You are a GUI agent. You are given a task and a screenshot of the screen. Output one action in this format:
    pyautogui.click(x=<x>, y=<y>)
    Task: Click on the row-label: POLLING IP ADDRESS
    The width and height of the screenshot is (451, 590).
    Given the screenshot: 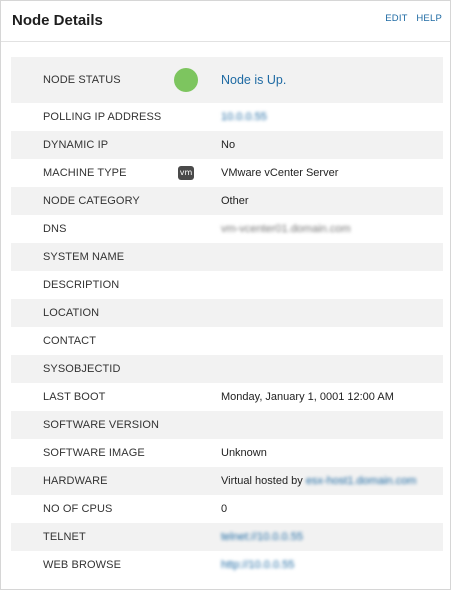 What is the action you would take?
    pyautogui.click(x=102, y=117)
    